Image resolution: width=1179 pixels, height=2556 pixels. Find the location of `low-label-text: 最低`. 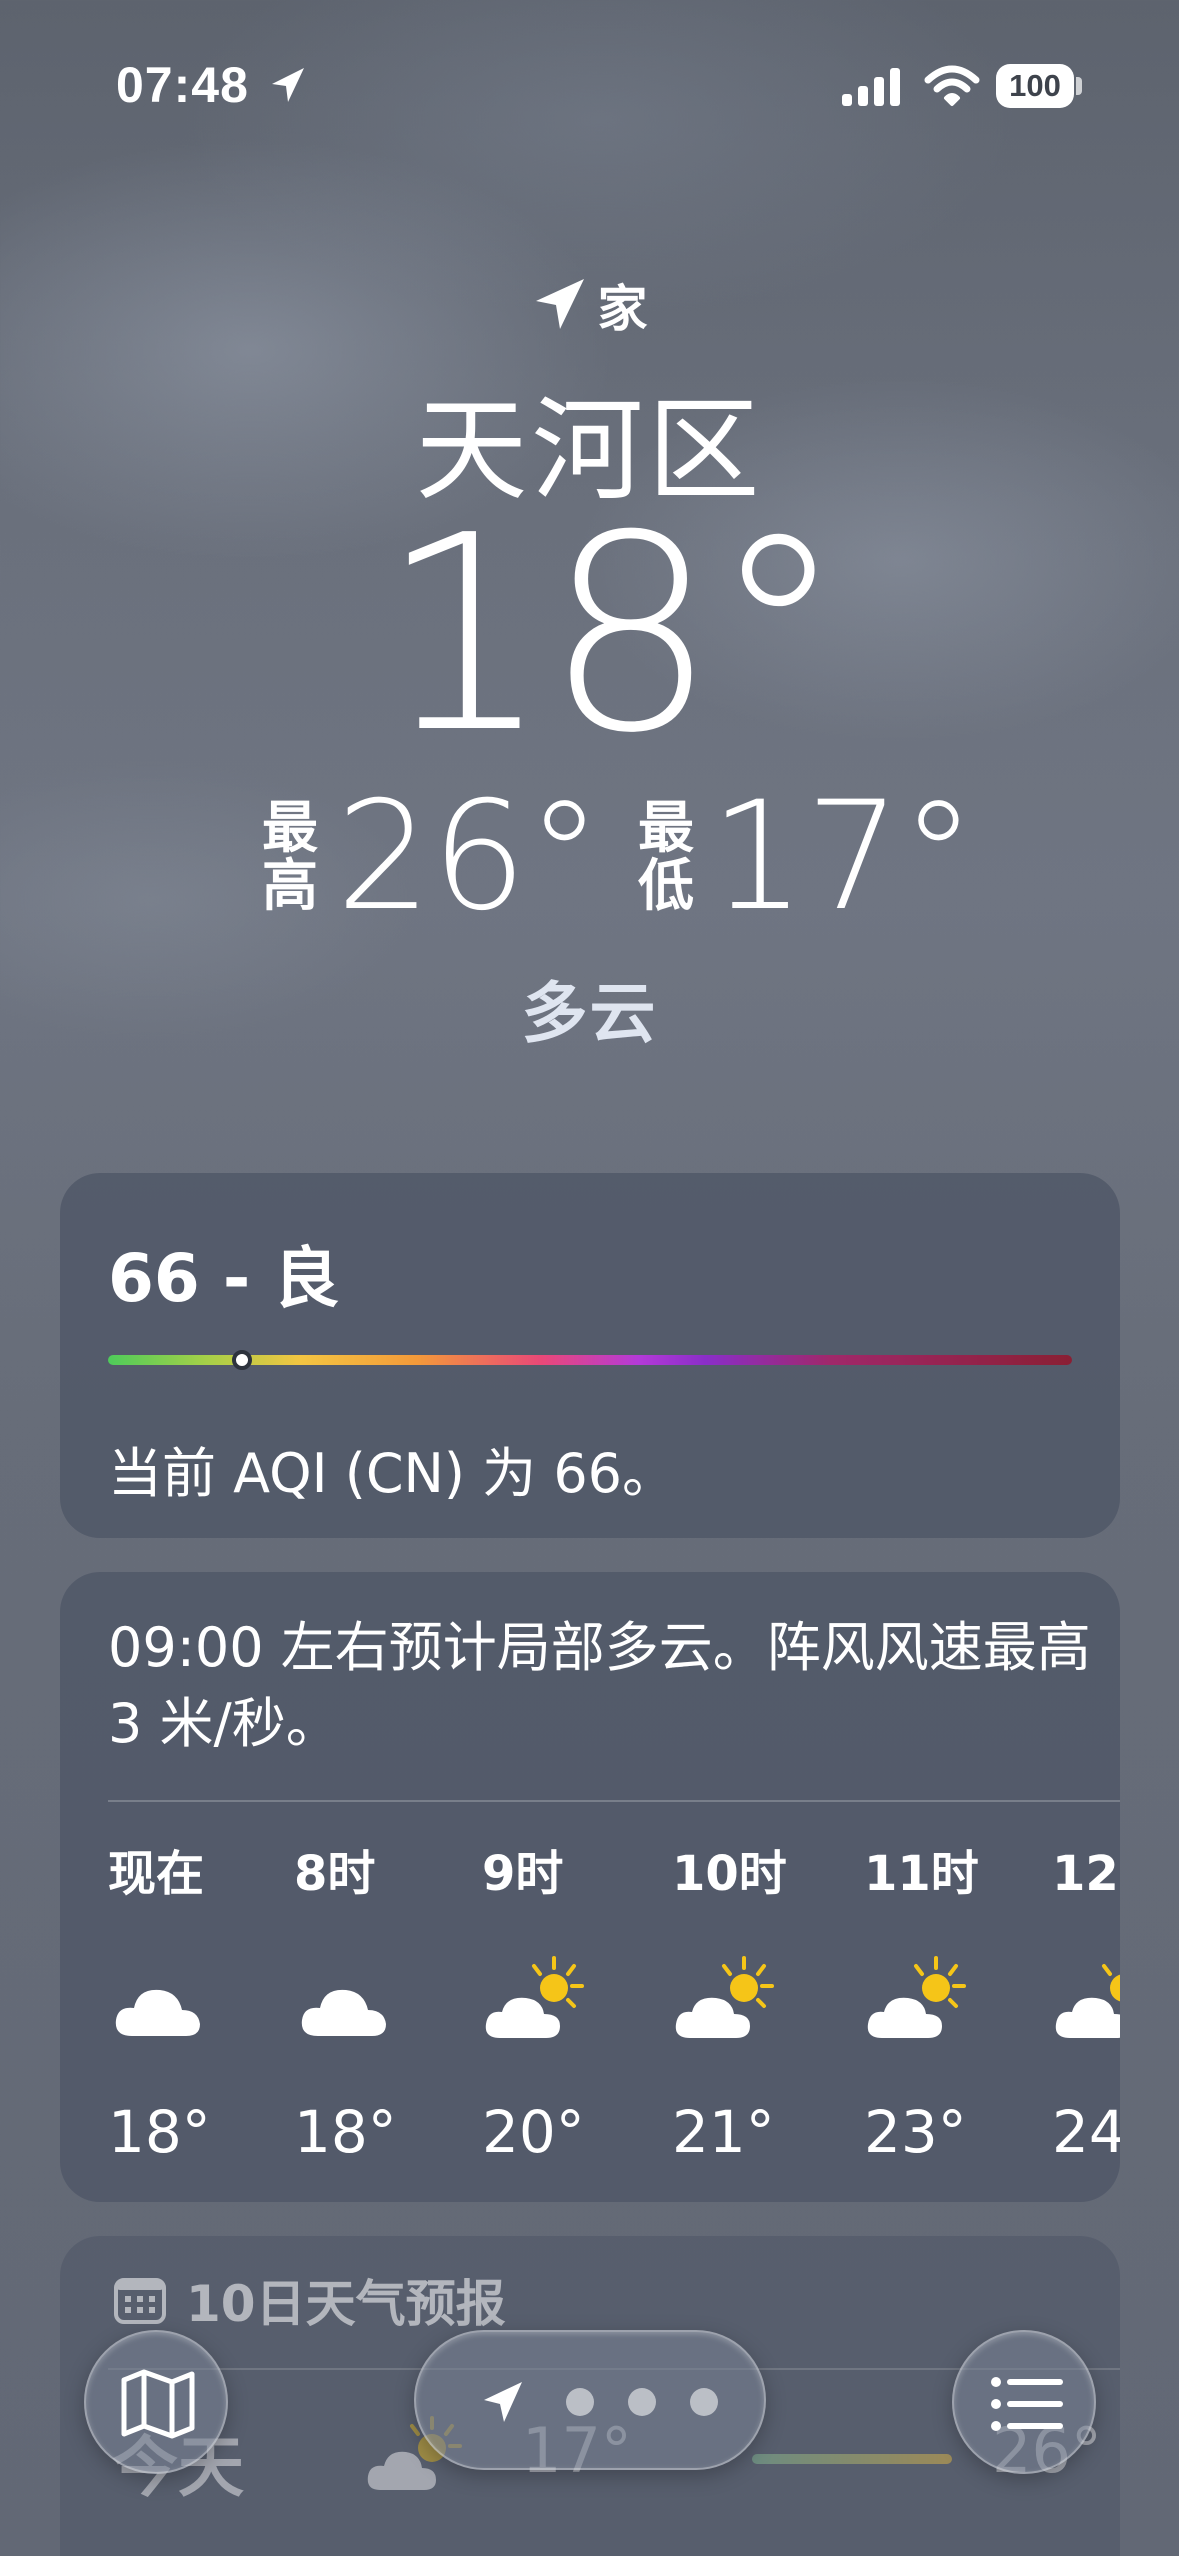

low-label-text: 最低 is located at coordinates (666, 857).